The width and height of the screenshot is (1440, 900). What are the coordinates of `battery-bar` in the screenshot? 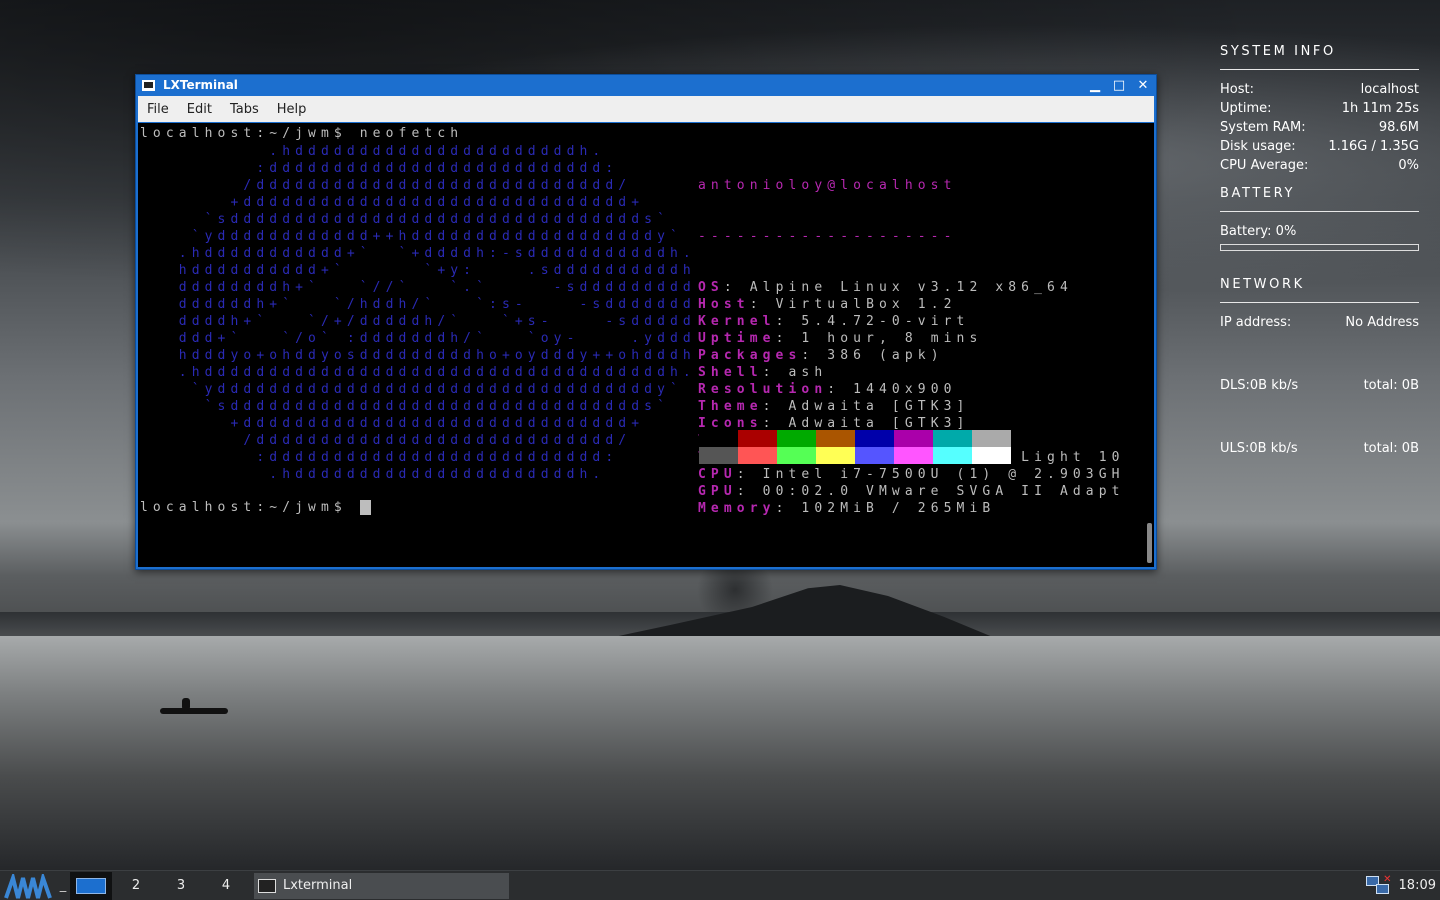 It's located at (1319, 247).